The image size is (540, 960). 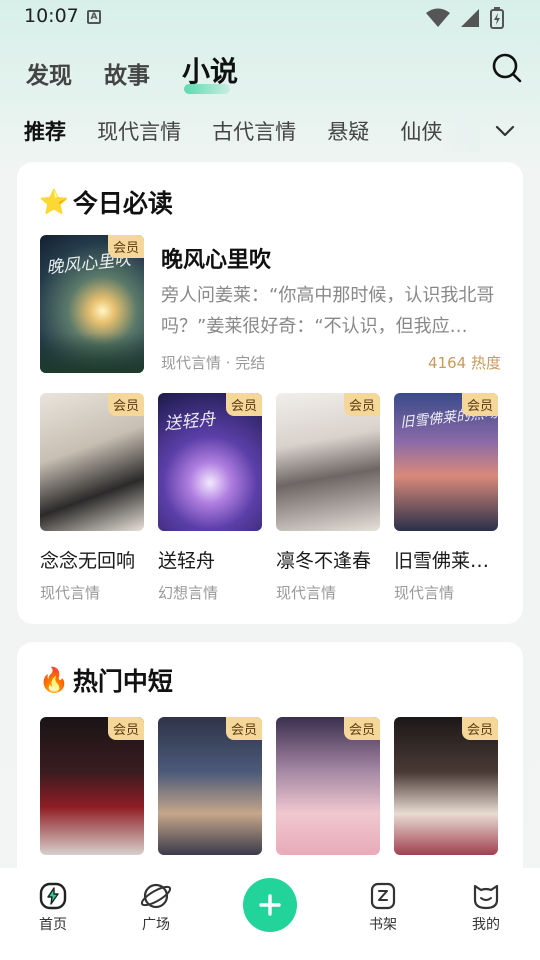 What do you see at coordinates (212, 559) in the screenshot?
I see `book-title-2: 送轻舟` at bounding box center [212, 559].